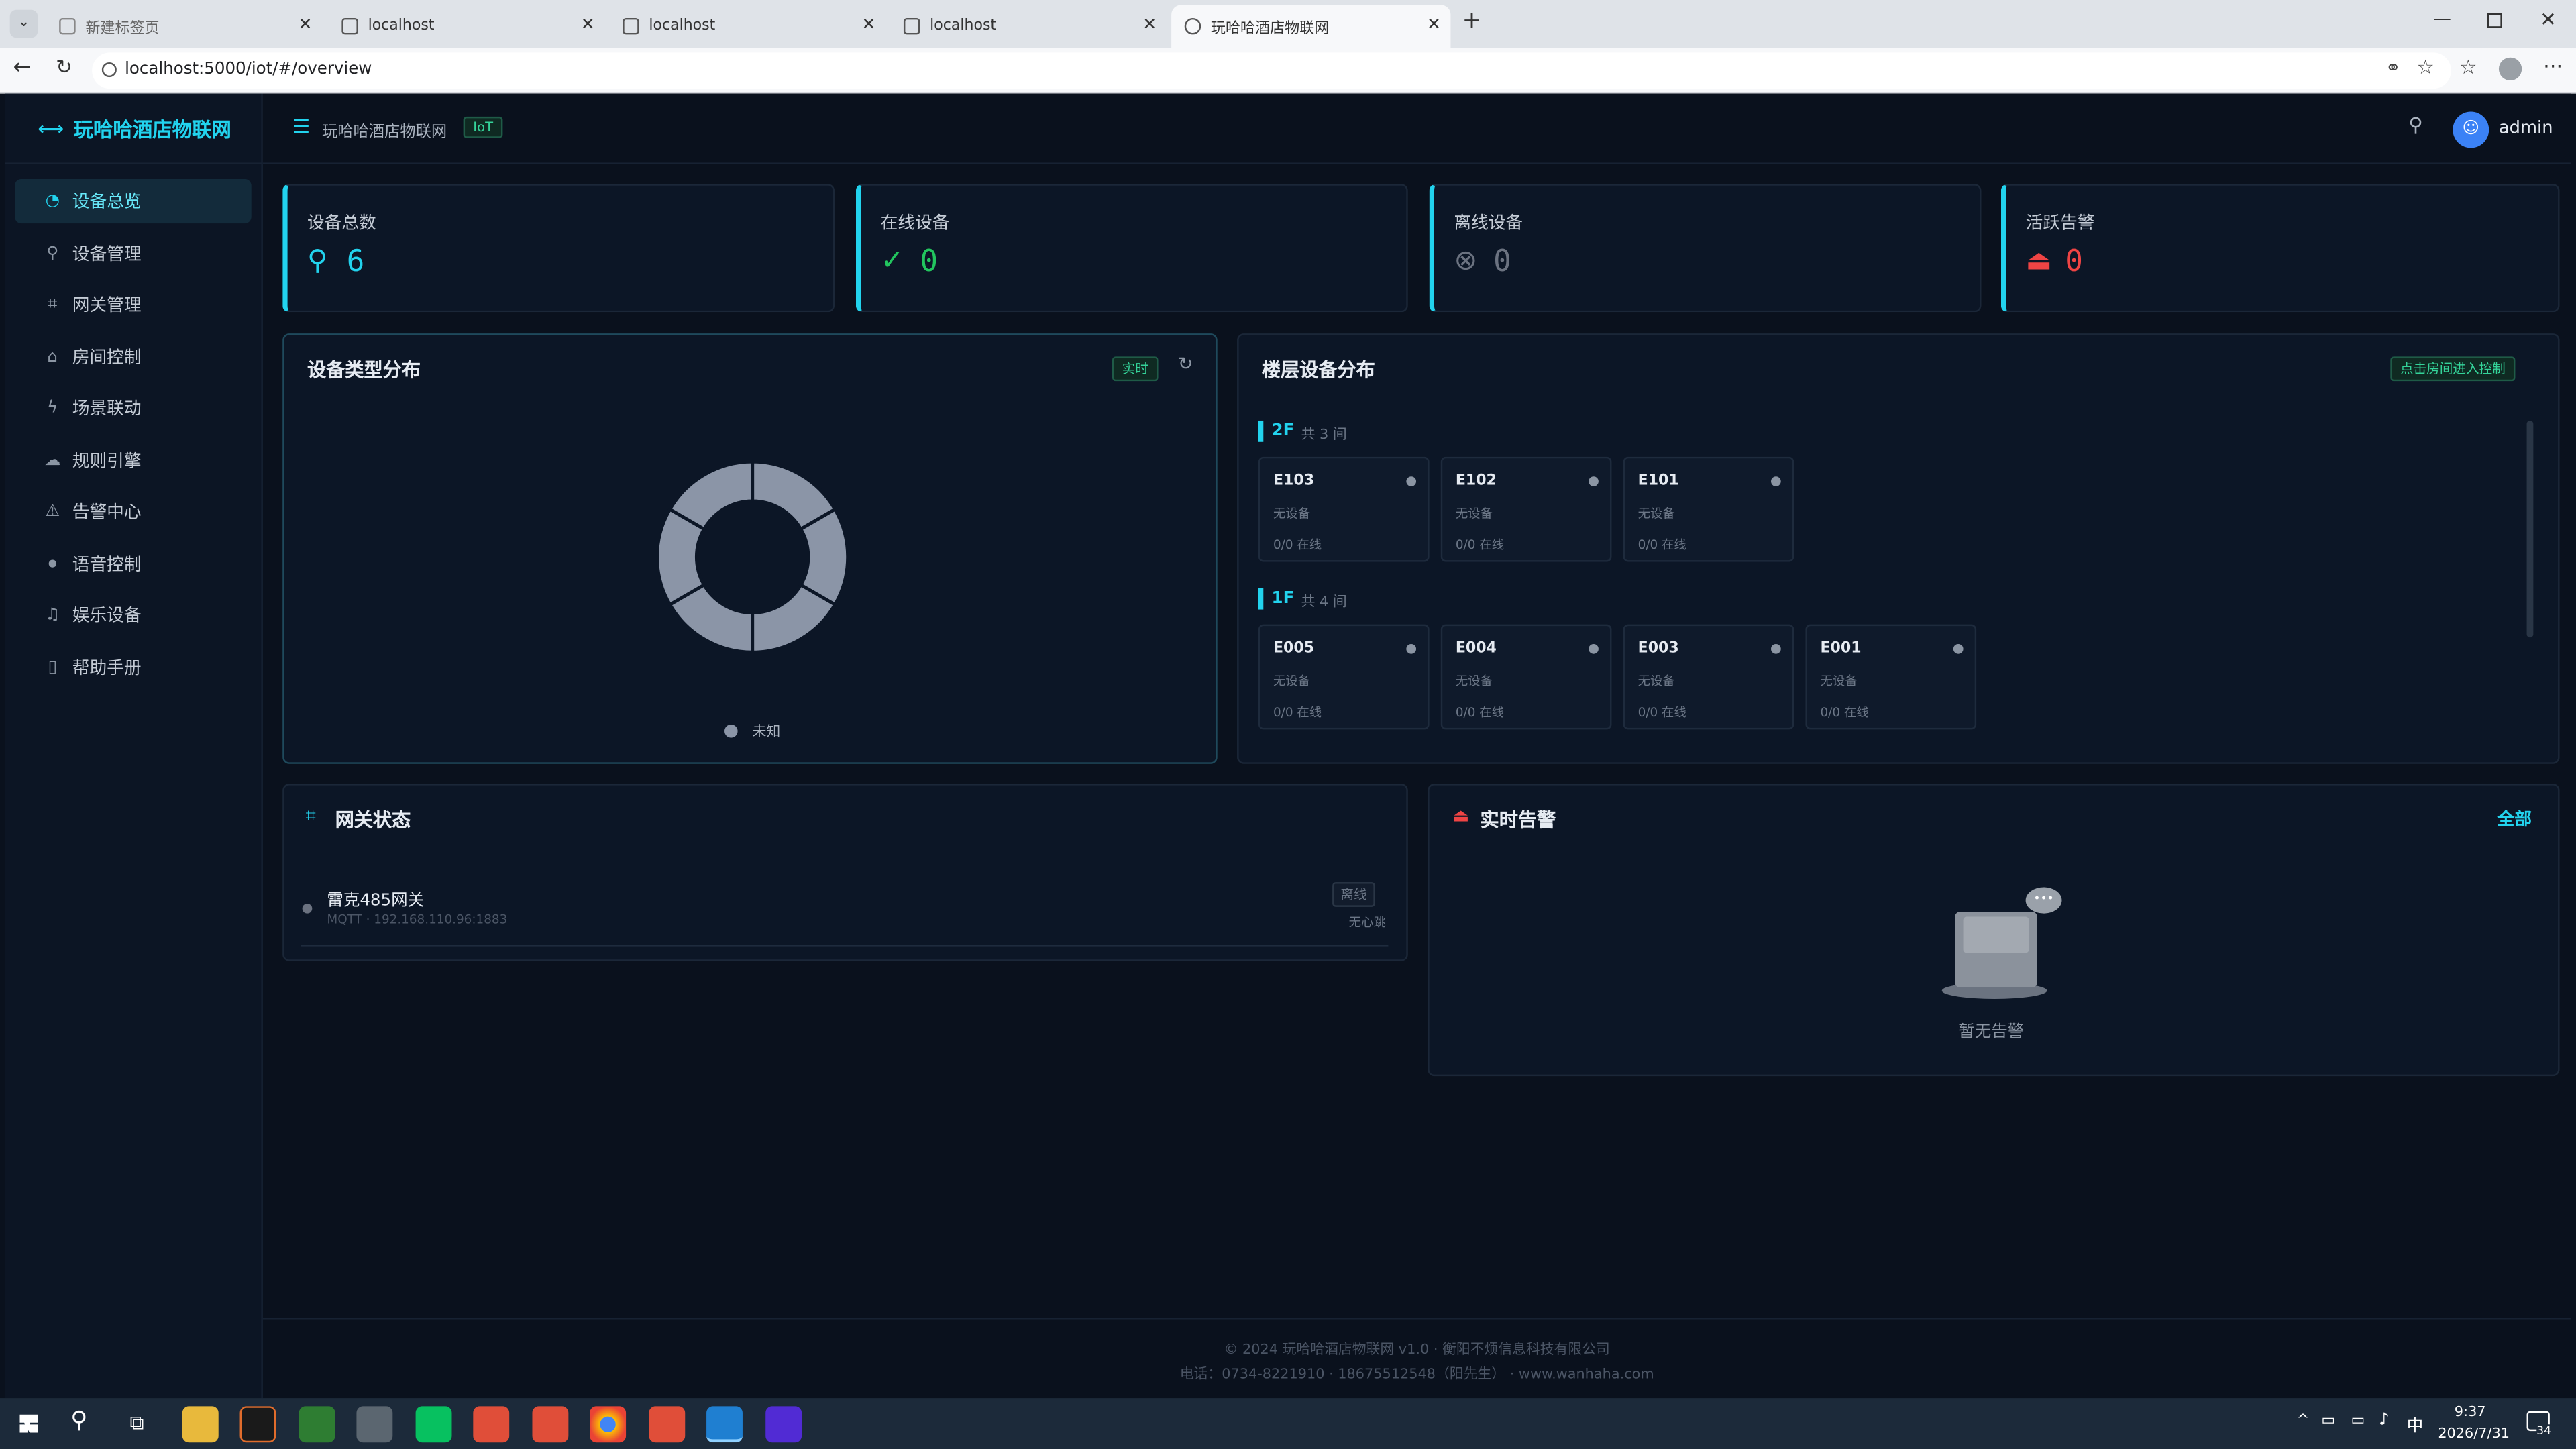  What do you see at coordinates (1526, 677) in the screenshot?
I see `room-card: E004 无设备 0/0 在线` at bounding box center [1526, 677].